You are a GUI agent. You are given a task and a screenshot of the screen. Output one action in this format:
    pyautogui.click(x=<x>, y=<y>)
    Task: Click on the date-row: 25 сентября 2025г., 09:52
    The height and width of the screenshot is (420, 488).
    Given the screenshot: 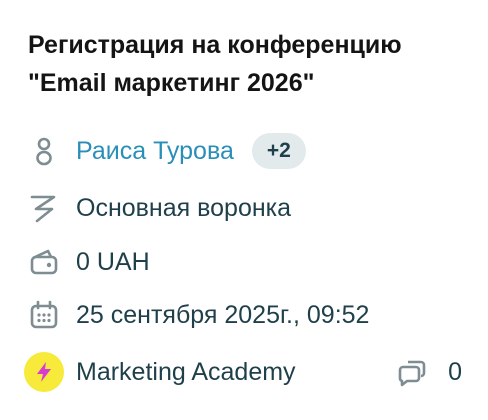 What is the action you would take?
    pyautogui.click(x=198, y=315)
    